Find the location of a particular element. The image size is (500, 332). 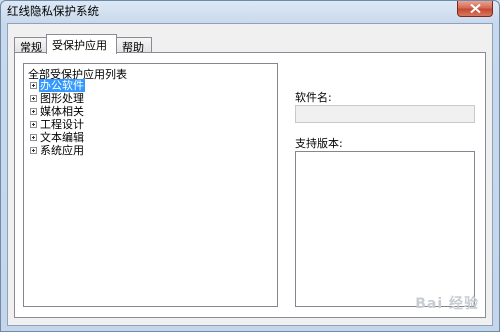

tree-item-system: 系统应用 is located at coordinates (57, 150).